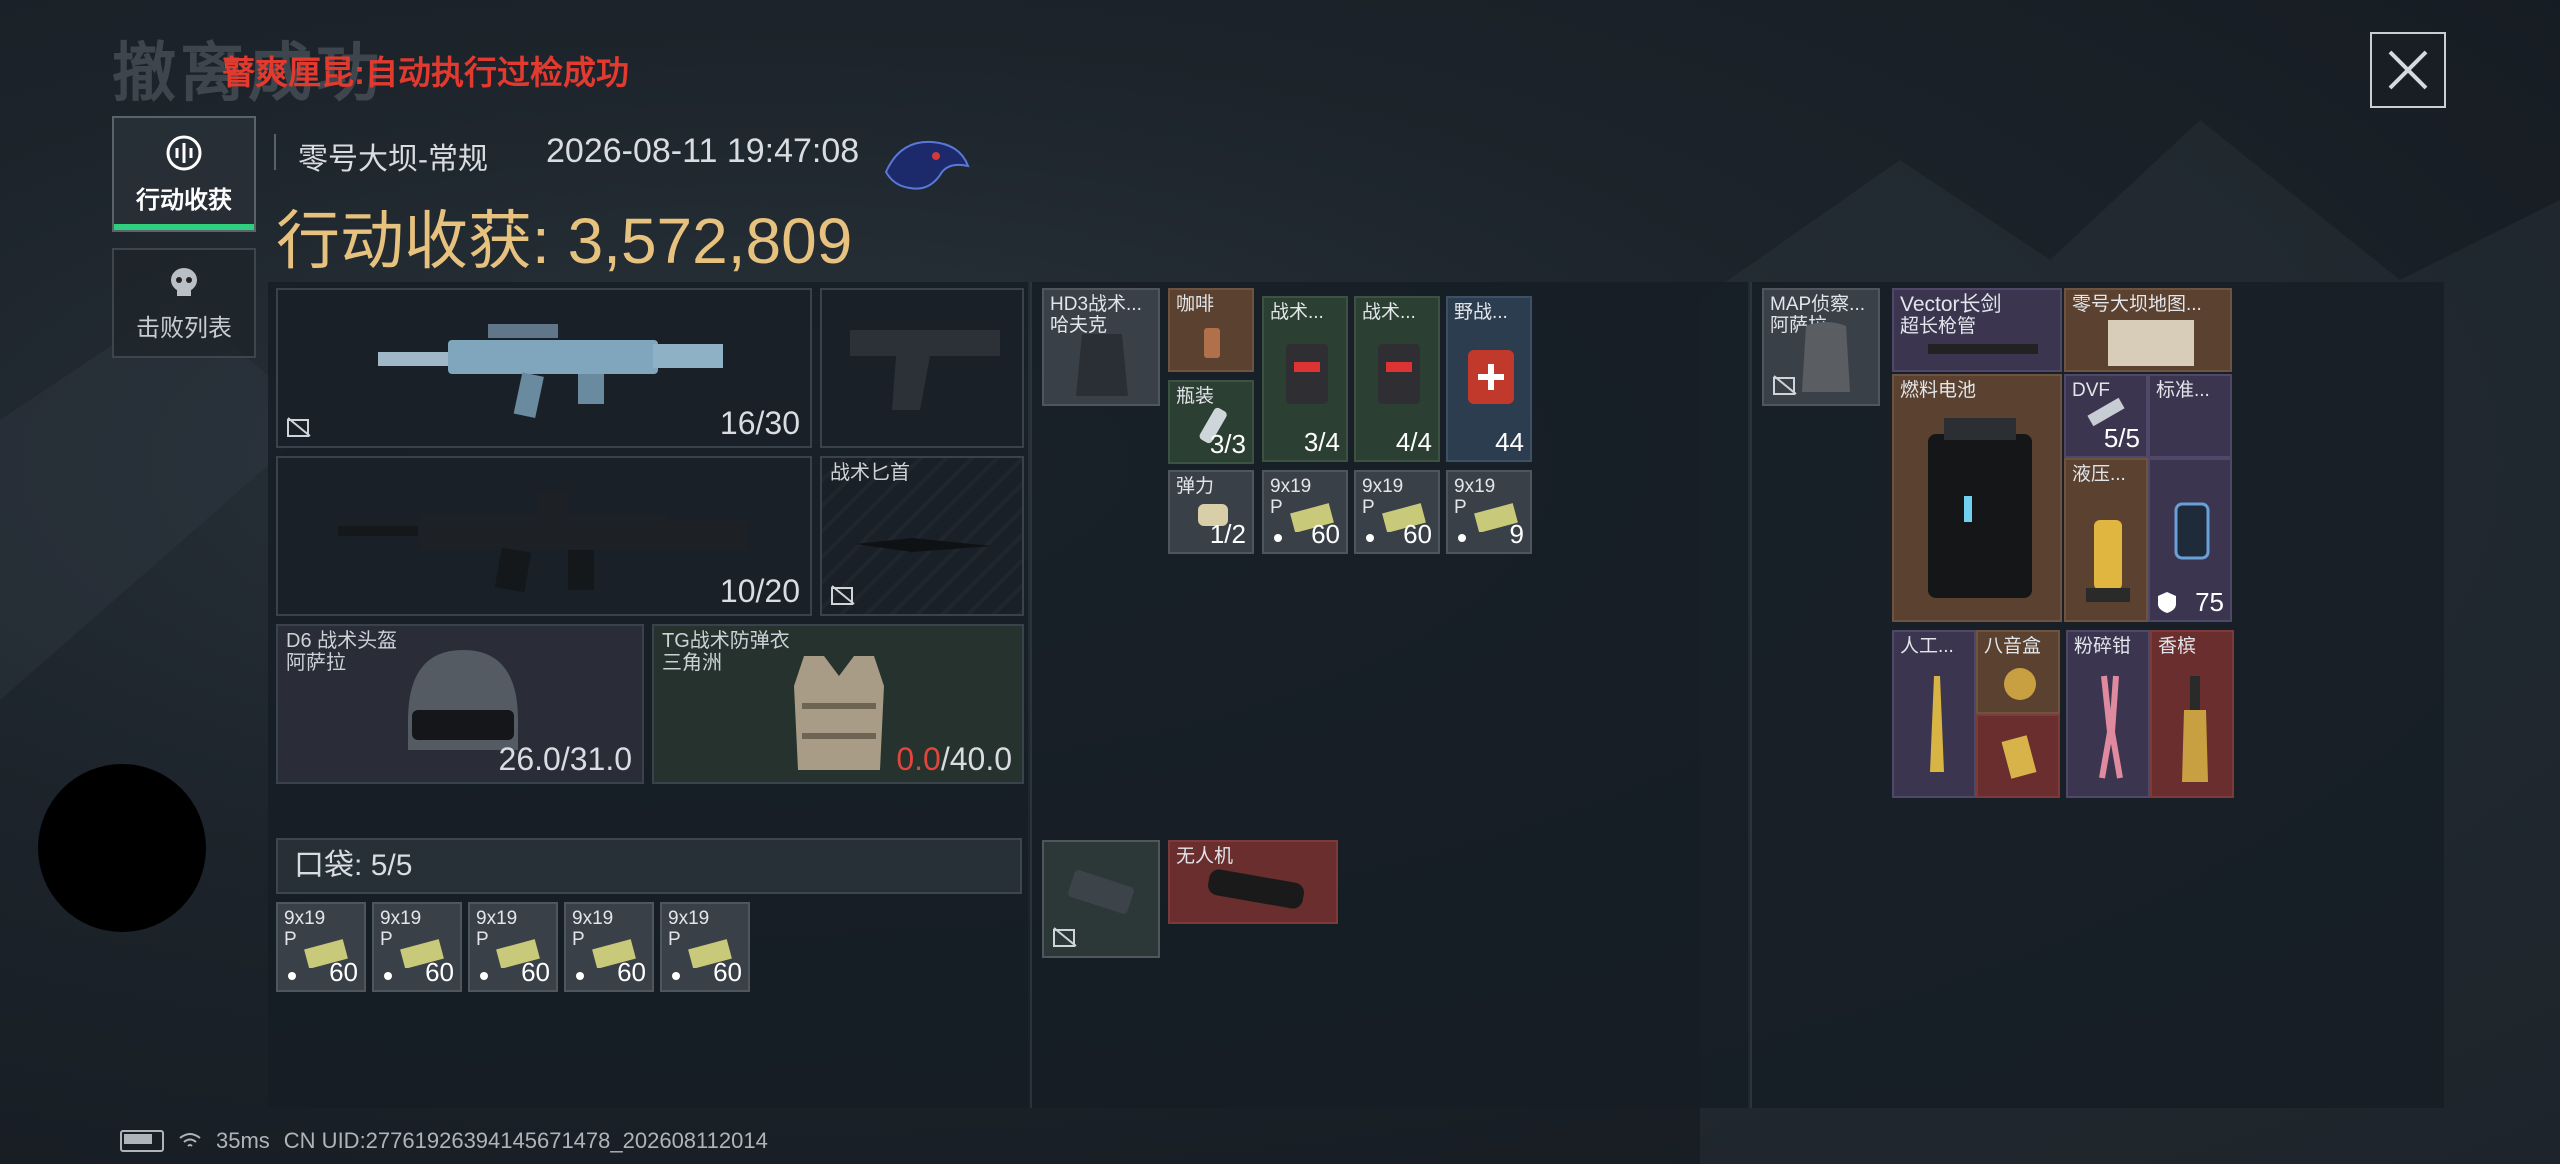  Describe the element at coordinates (710, 241) in the screenshot. I see `earnings-value: 3,572,809` at that location.